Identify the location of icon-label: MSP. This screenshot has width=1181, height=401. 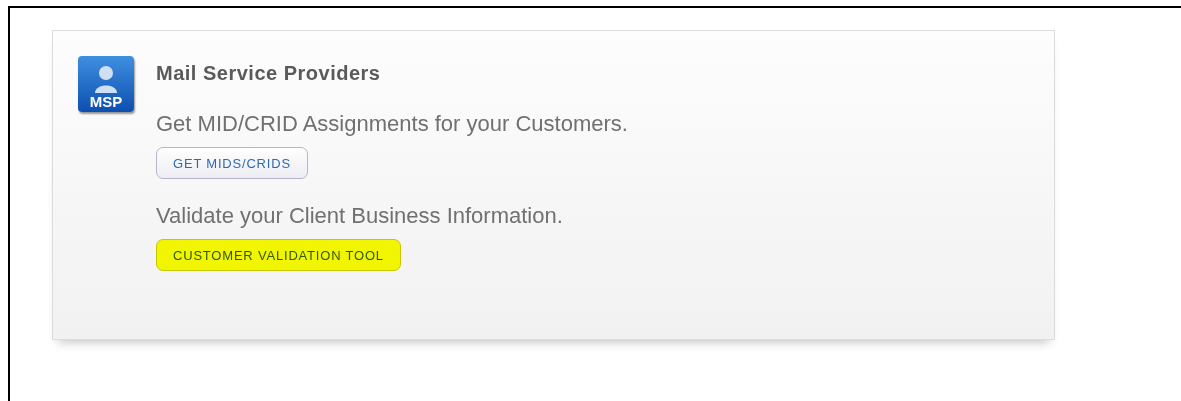
(106, 103).